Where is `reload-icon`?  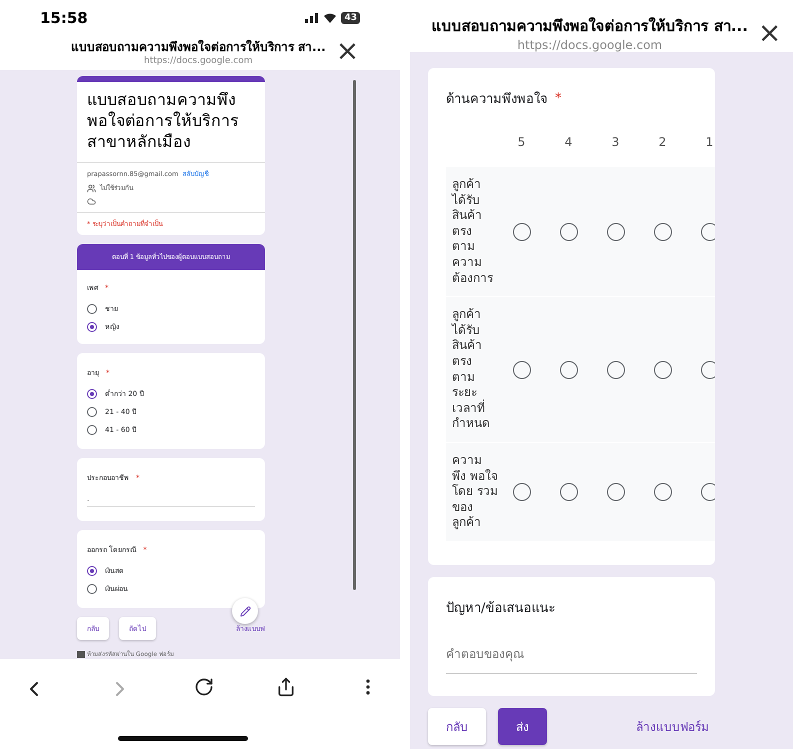 reload-icon is located at coordinates (204, 687).